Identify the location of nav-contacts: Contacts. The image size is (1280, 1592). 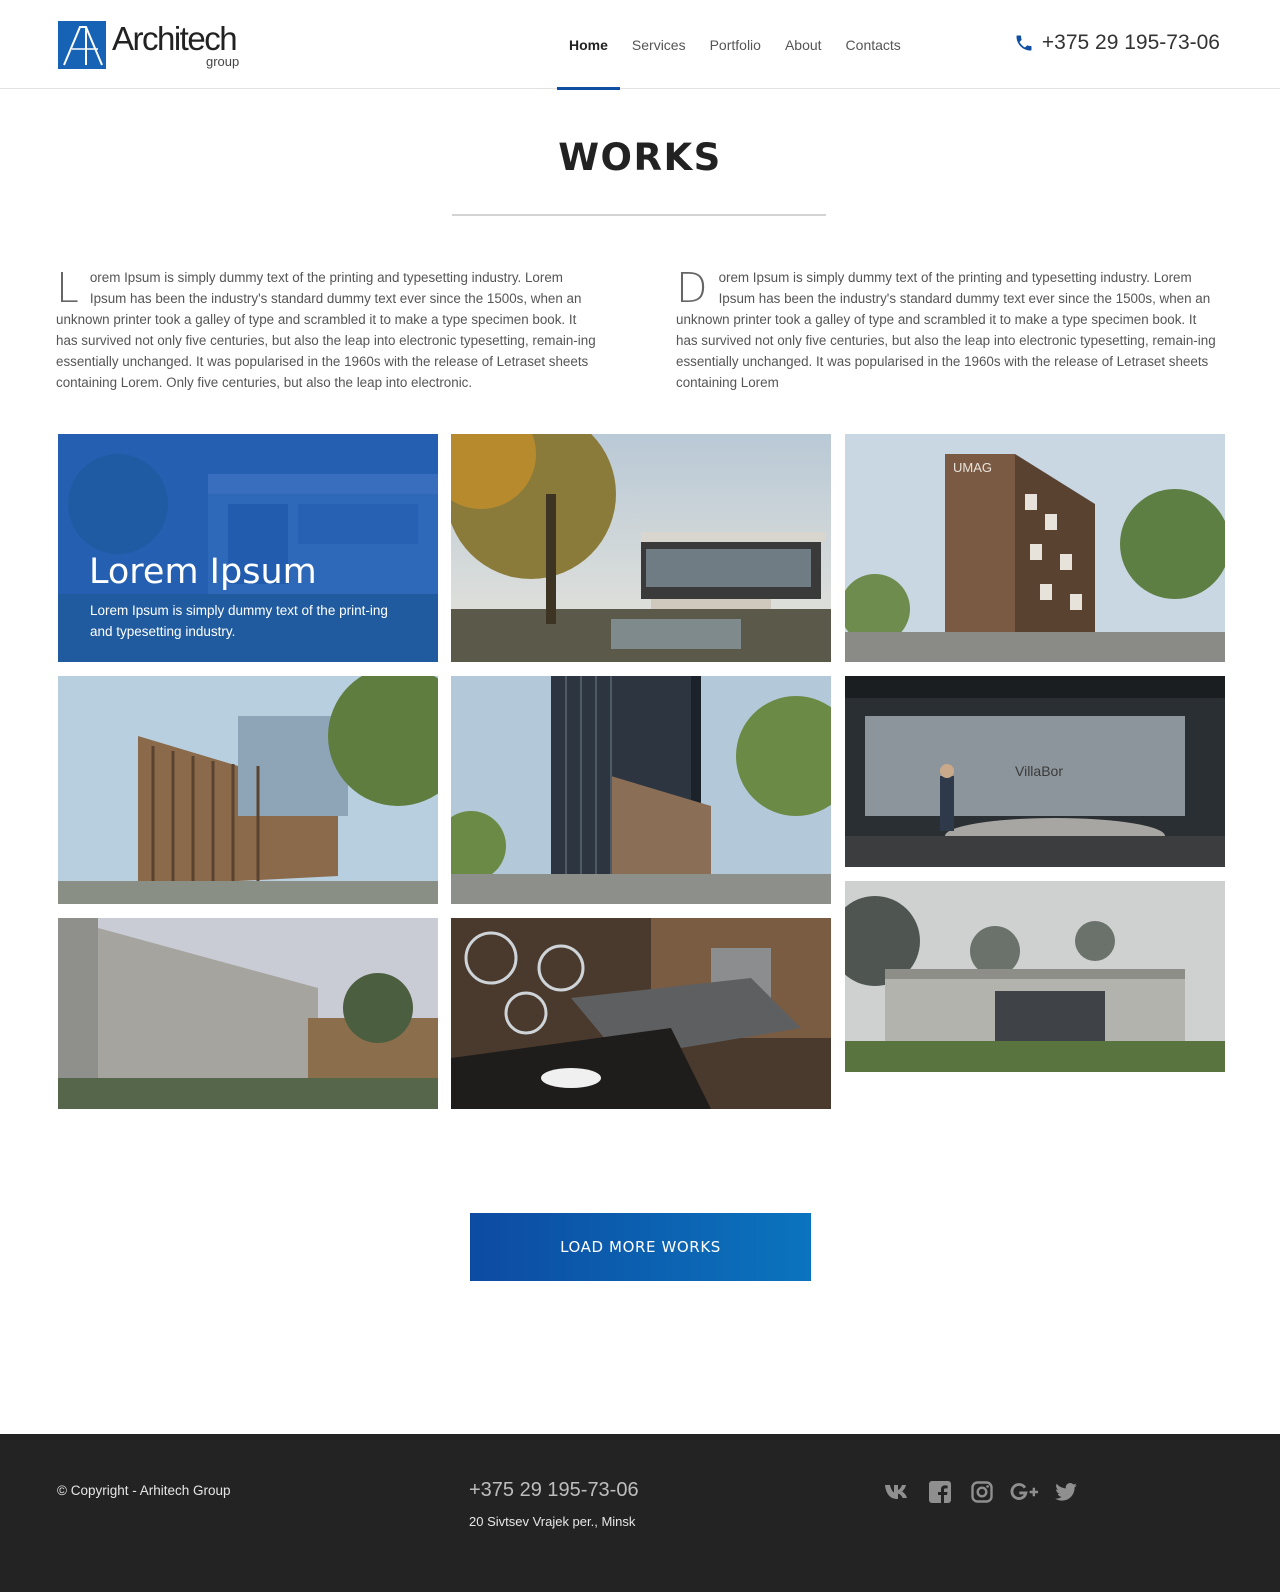
(873, 44).